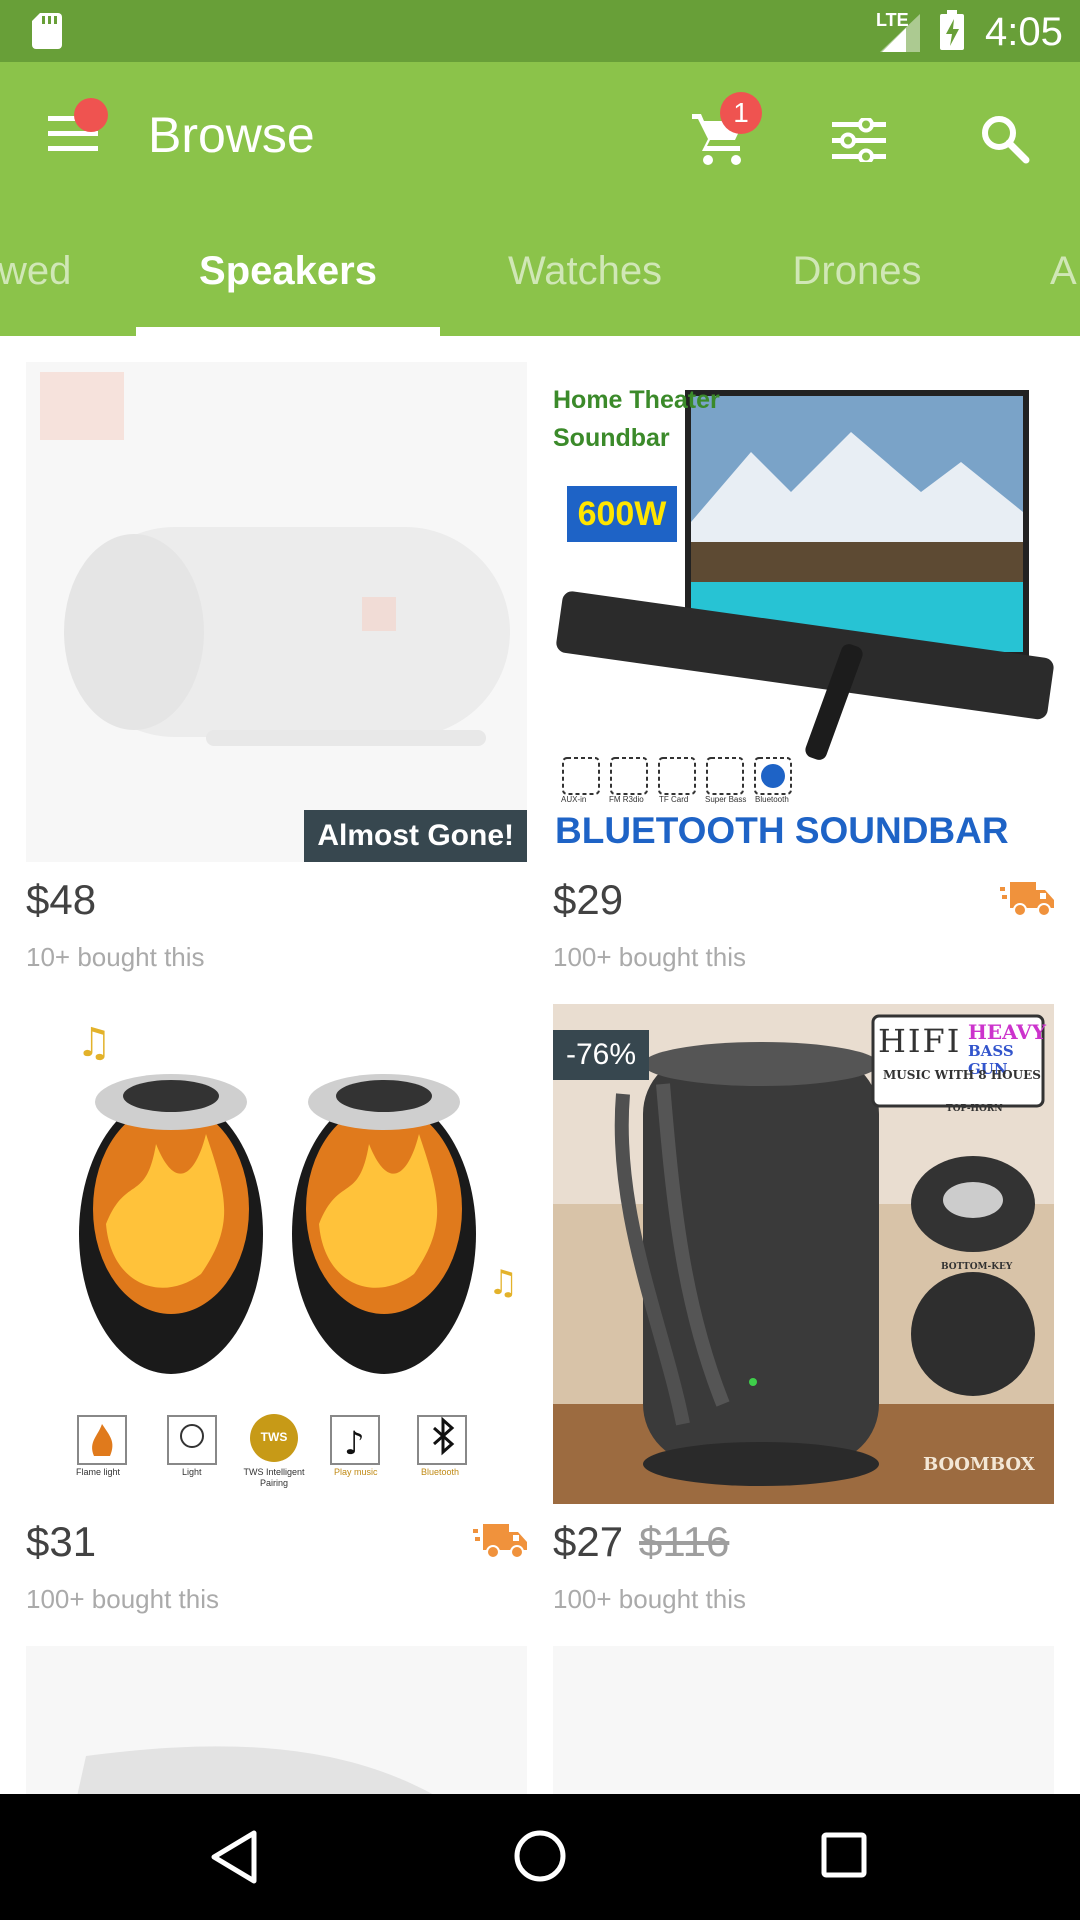  Describe the element at coordinates (91, 115) in the screenshot. I see `menu-notification-dot` at that location.